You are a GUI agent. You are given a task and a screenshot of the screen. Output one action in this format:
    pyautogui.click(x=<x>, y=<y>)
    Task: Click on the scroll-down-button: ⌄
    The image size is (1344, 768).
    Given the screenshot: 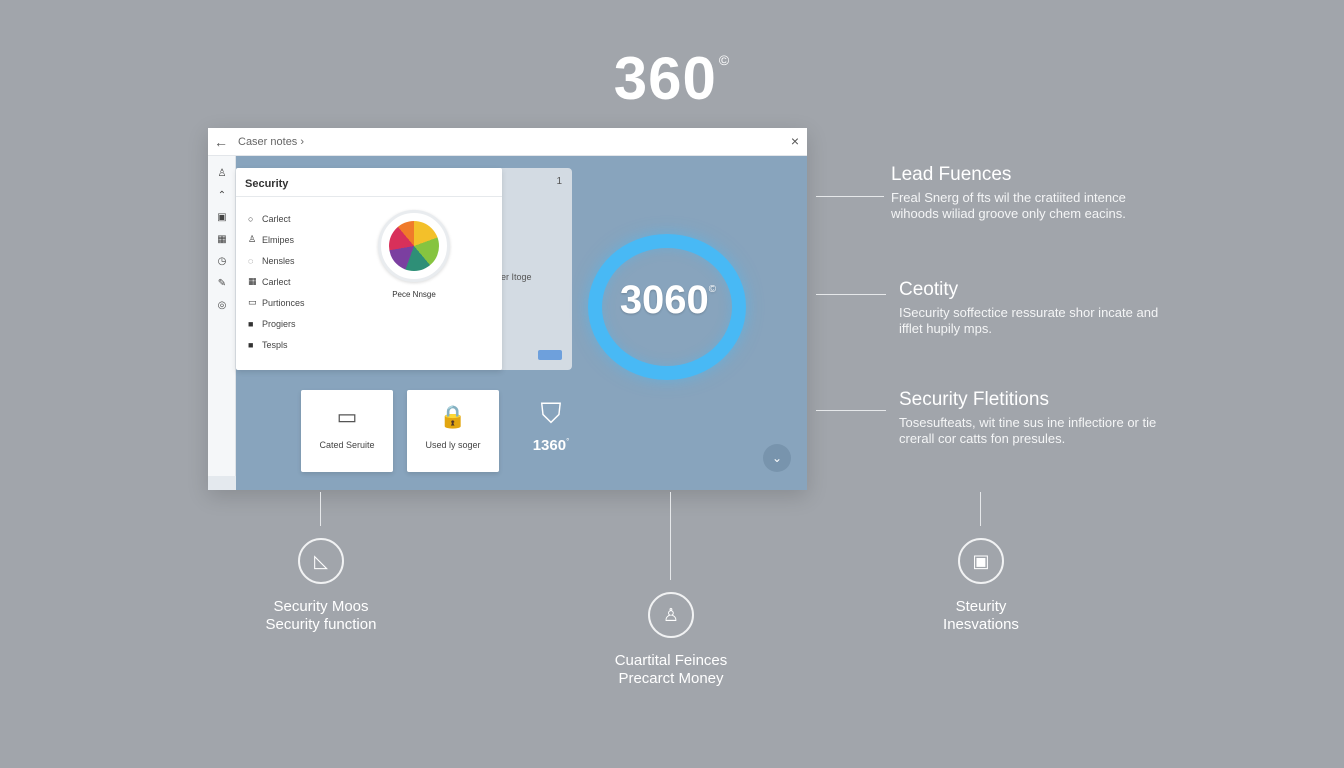 What is the action you would take?
    pyautogui.click(x=777, y=458)
    